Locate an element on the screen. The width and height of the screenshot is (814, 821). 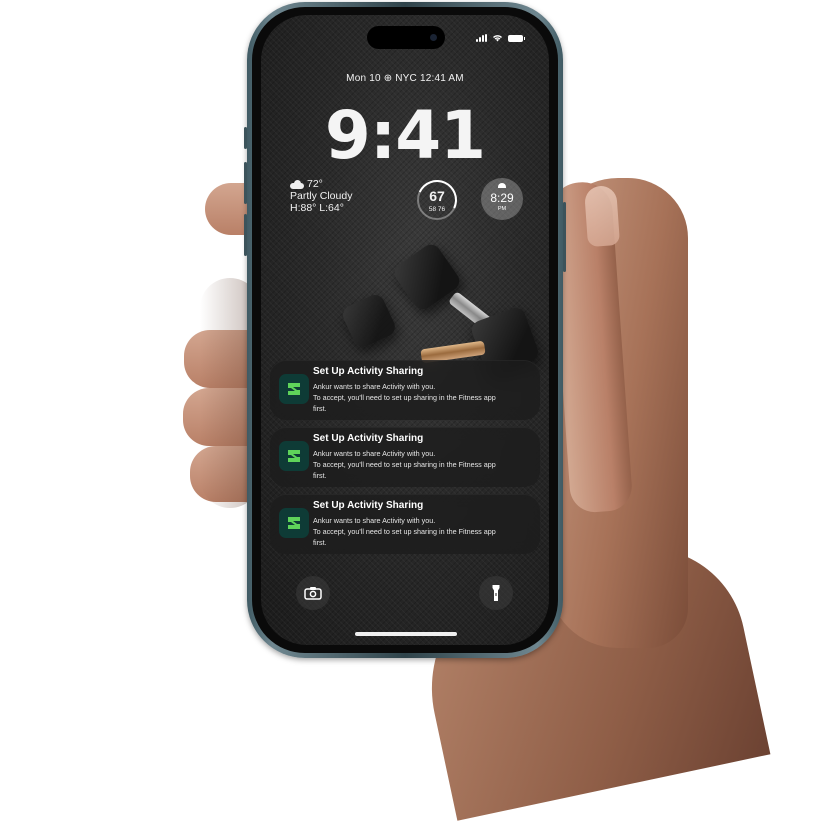
wifi-icon is located at coordinates (497, 38).